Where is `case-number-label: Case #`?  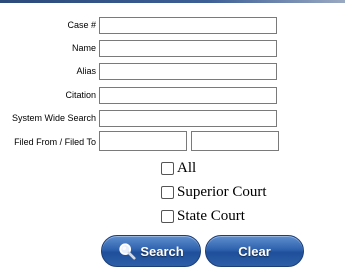 case-number-label: Case # is located at coordinates (81, 25).